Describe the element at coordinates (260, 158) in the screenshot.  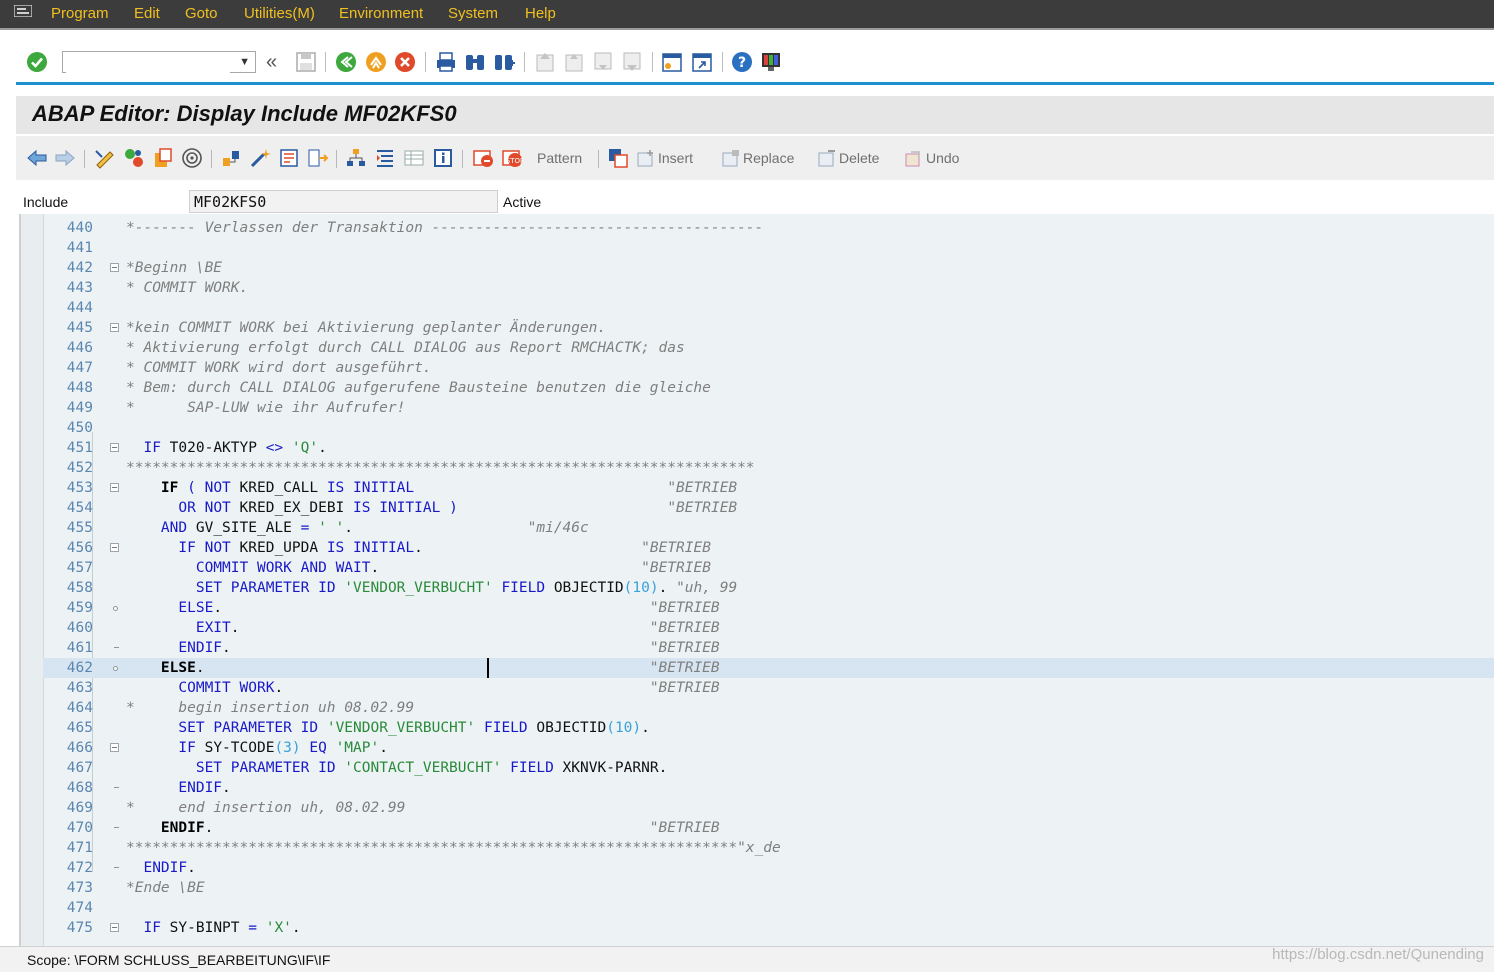
I see `wand-icon` at that location.